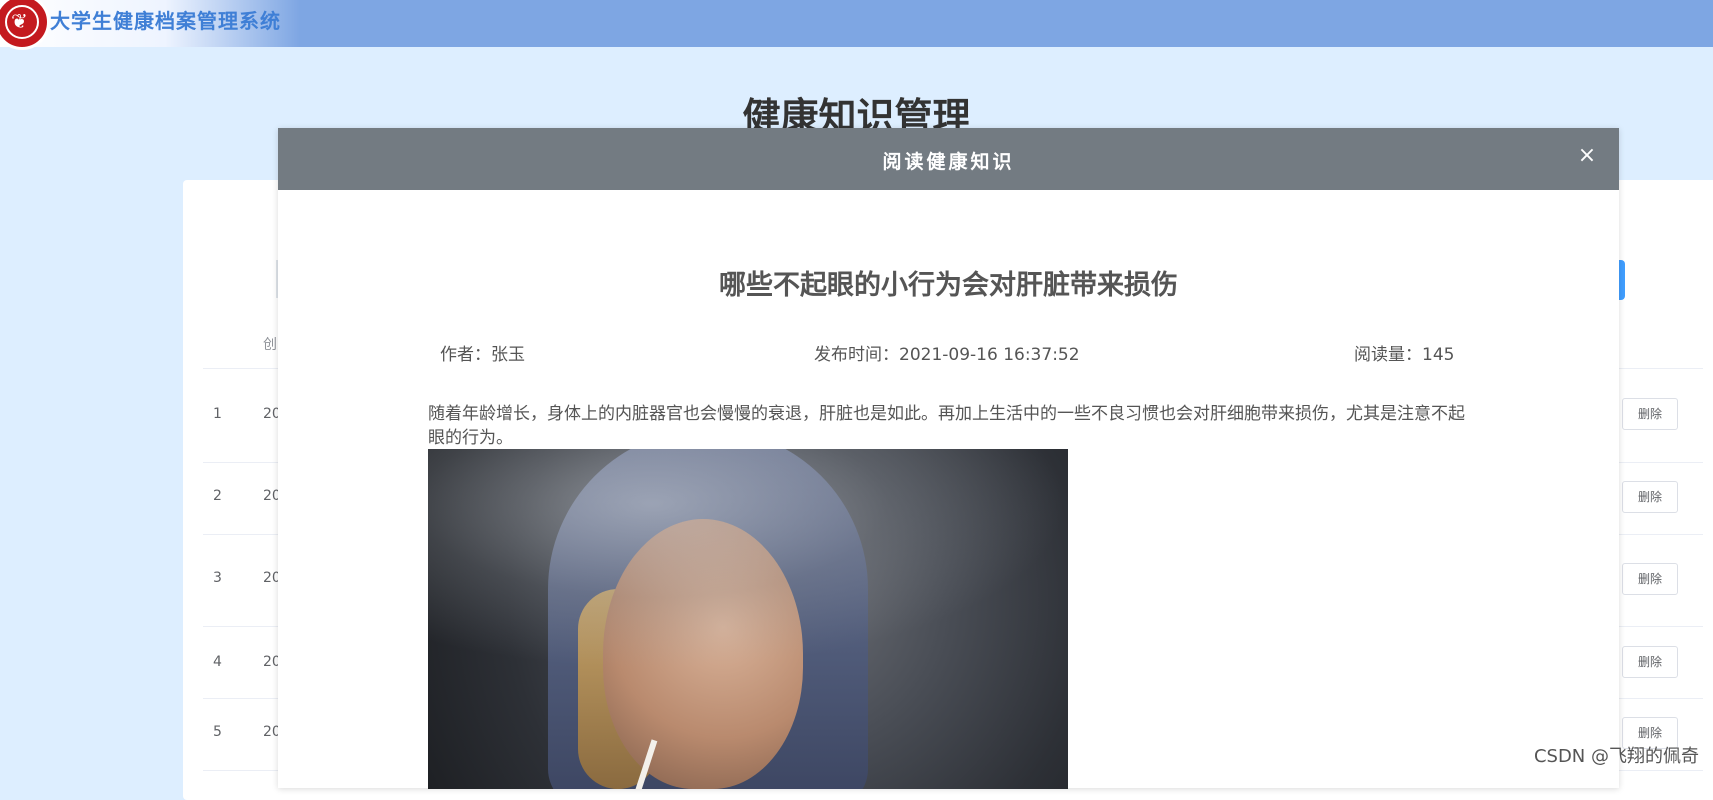 This screenshot has height=800, width=1713. What do you see at coordinates (947, 355) in the screenshot?
I see `article-publish-time: 发布时间：2021-09-16 16:37:52` at bounding box center [947, 355].